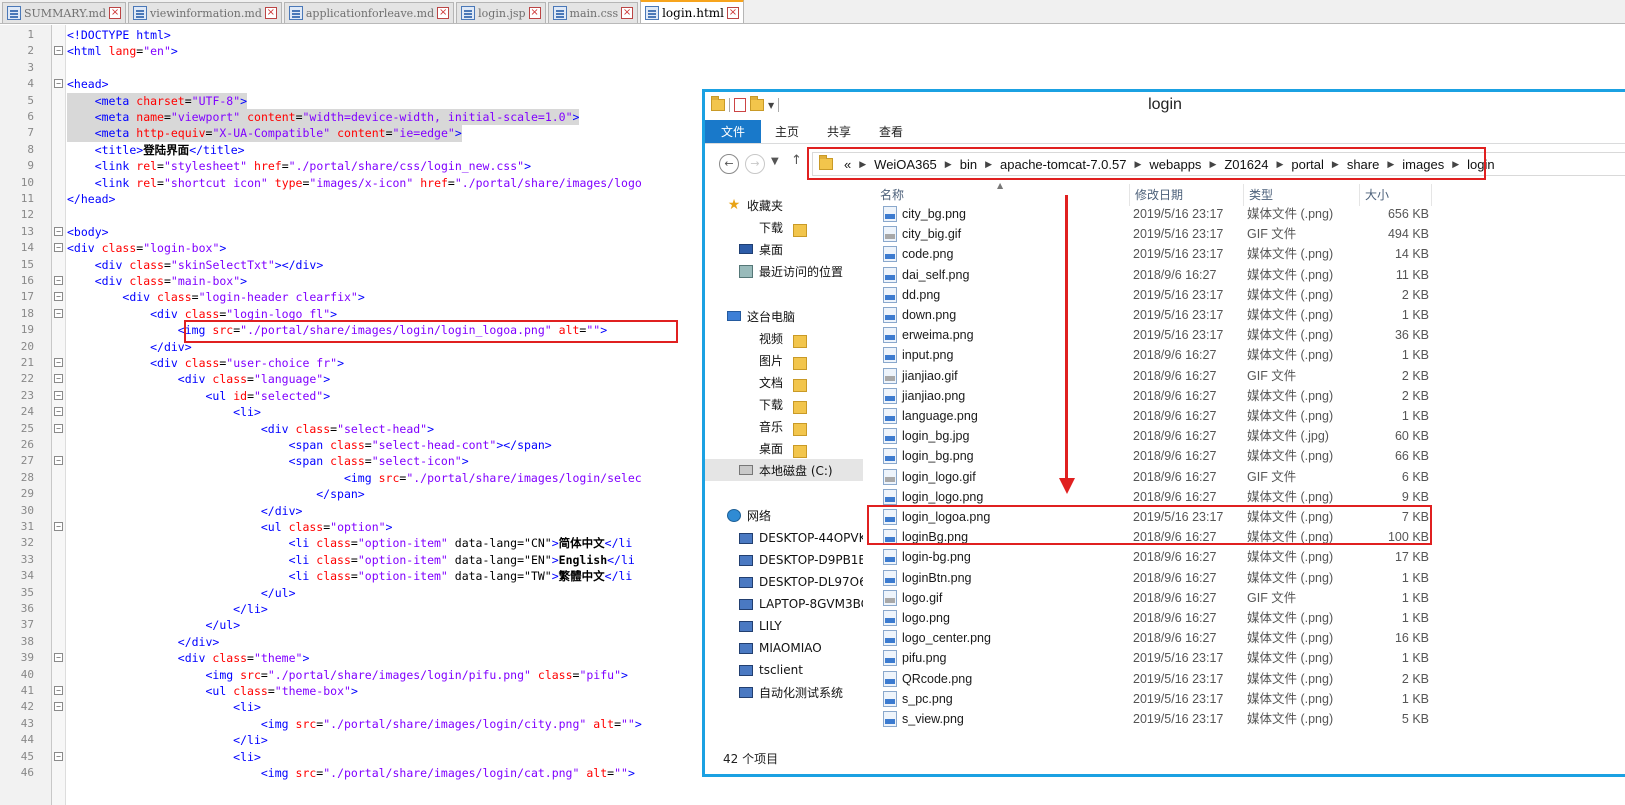 Image resolution: width=1625 pixels, height=805 pixels. Describe the element at coordinates (1240, 679) in the screenshot. I see `file-row: QRcode.png 2019/5/16 23:17 媒体文件 (.png) 2 KB` at that location.